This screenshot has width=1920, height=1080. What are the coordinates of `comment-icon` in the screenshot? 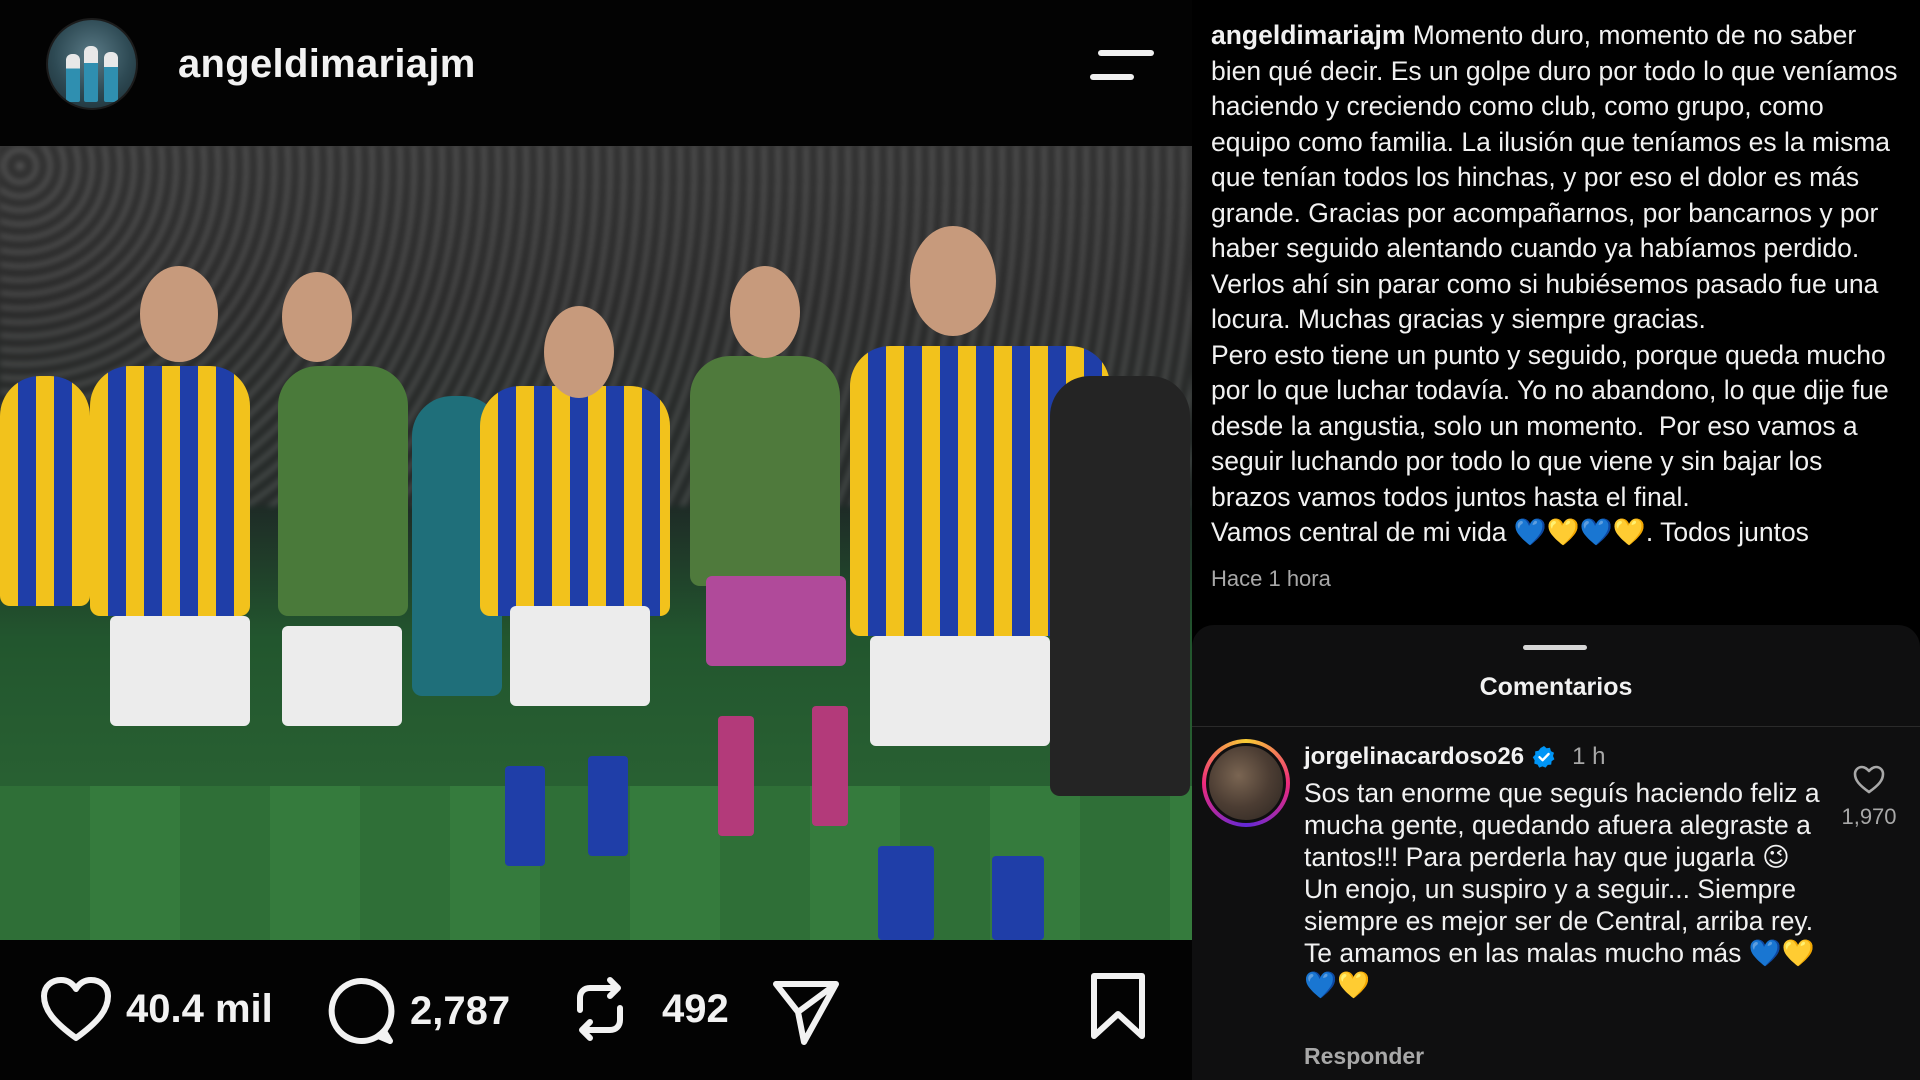 It's located at (361, 1010).